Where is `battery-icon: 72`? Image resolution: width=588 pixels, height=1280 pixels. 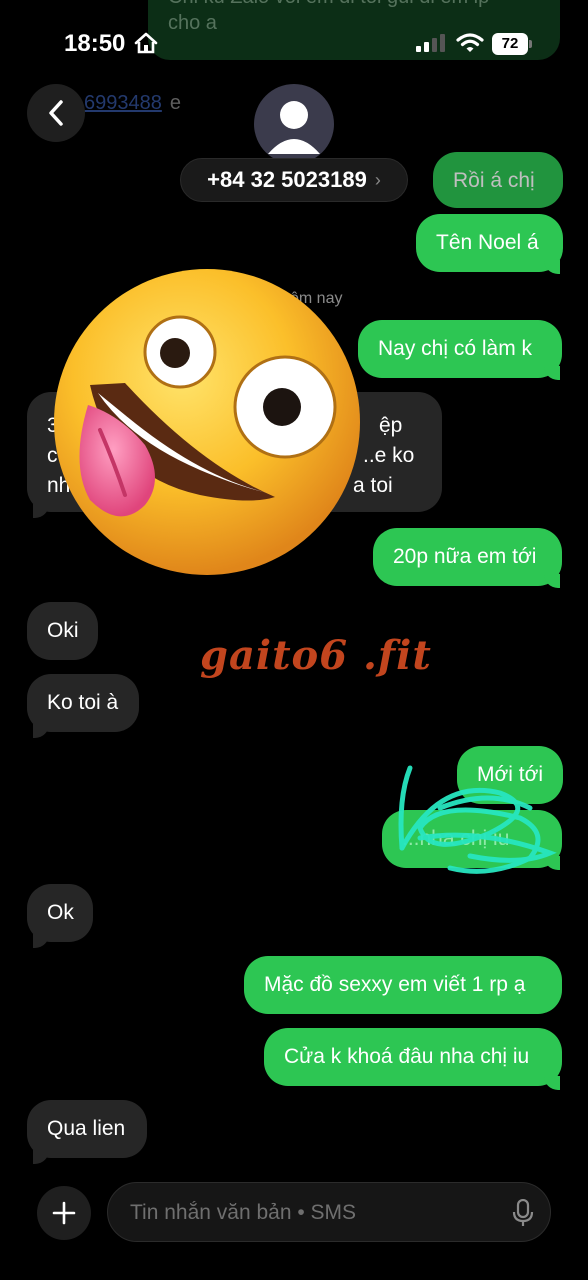
battery-icon: 72 is located at coordinates (513, 44).